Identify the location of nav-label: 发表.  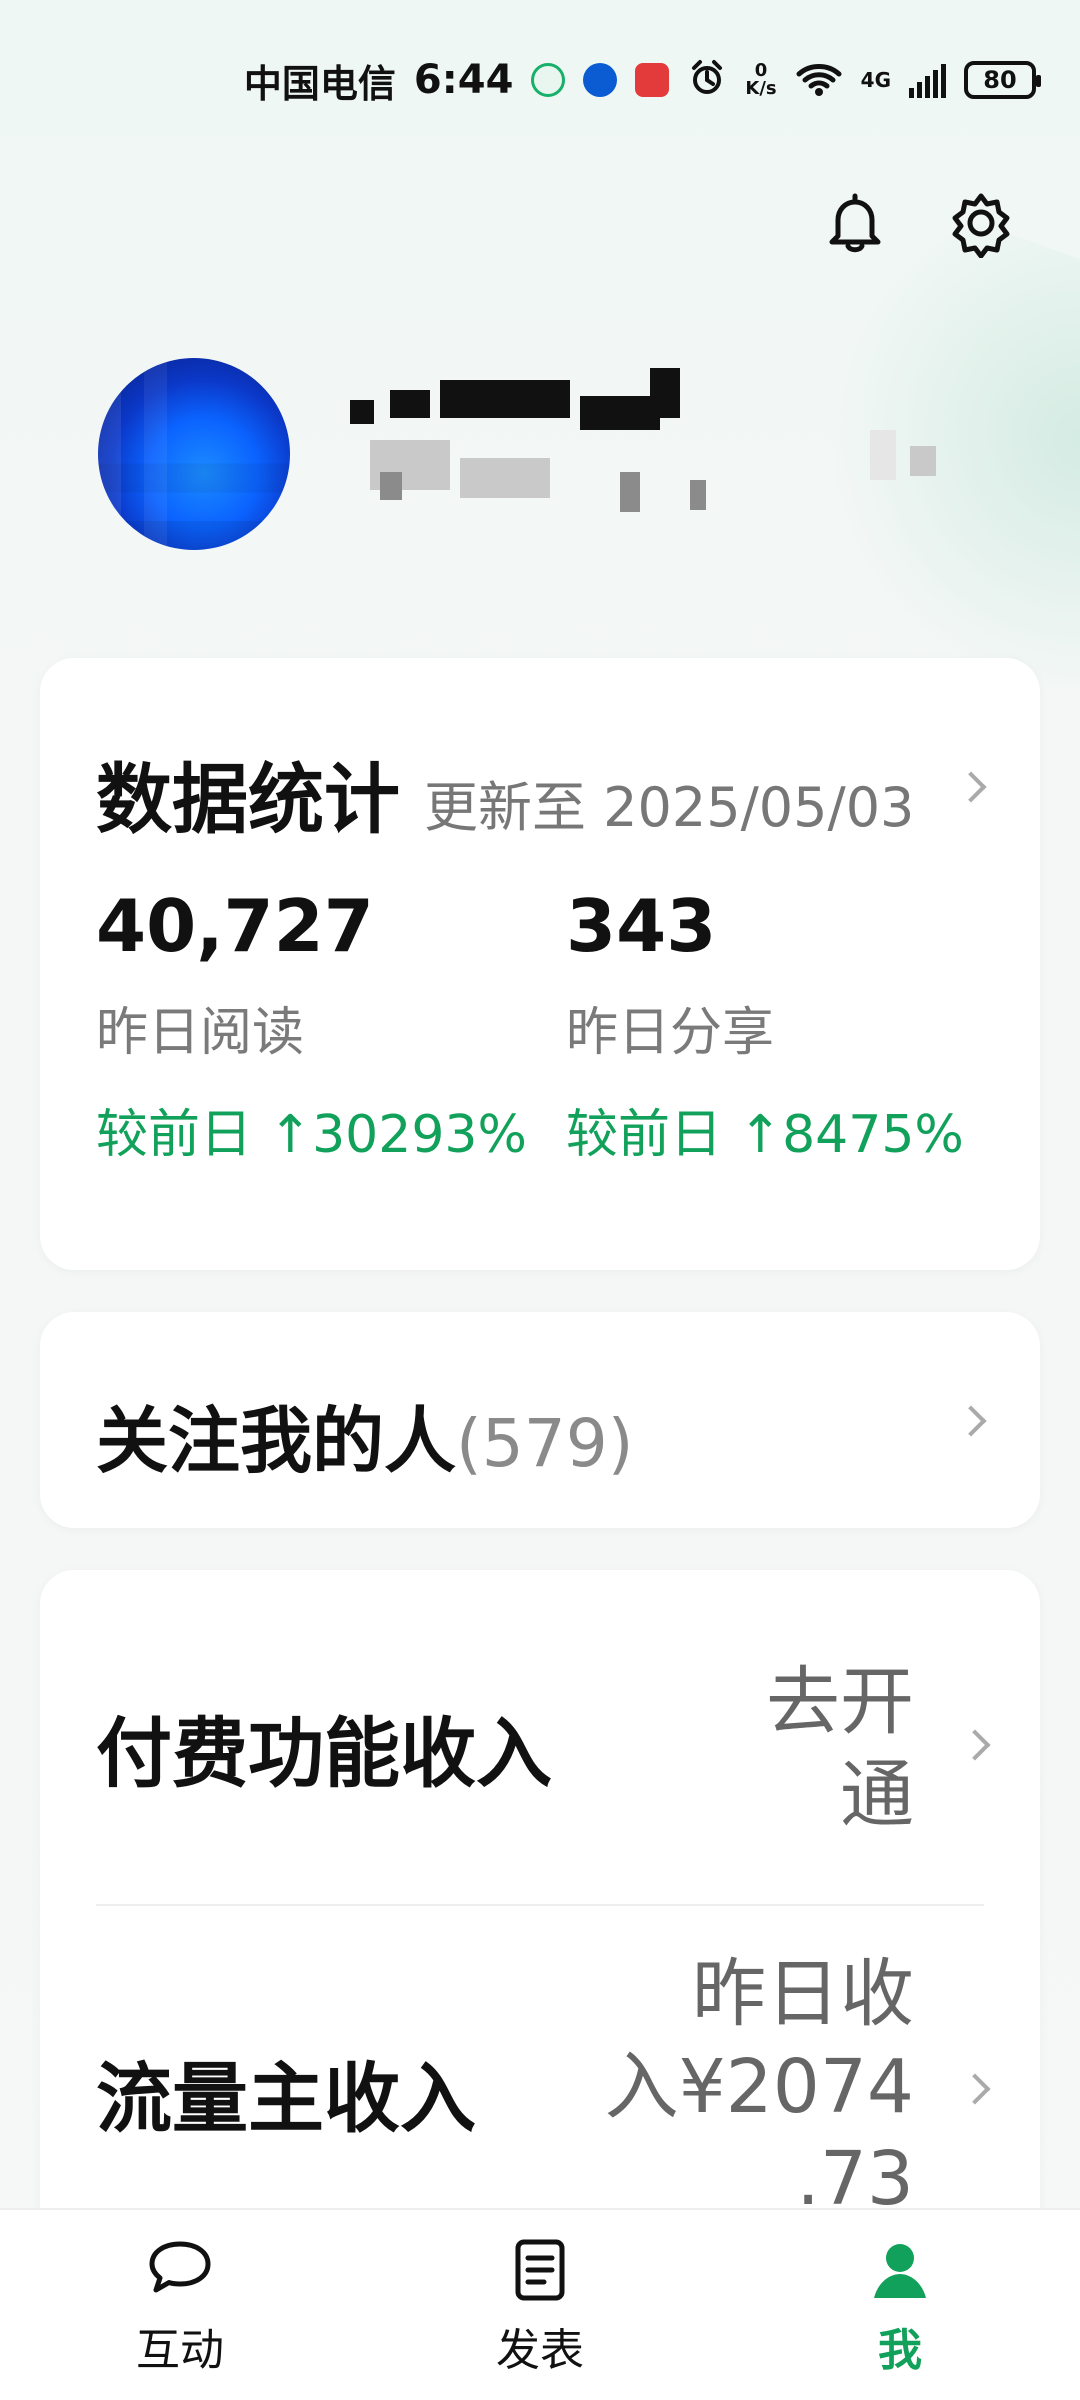
(540, 2350).